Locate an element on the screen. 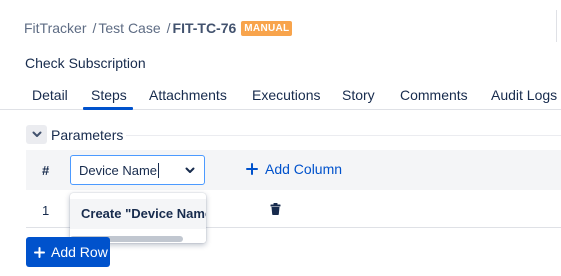  parameters-toggle-button is located at coordinates (36, 134).